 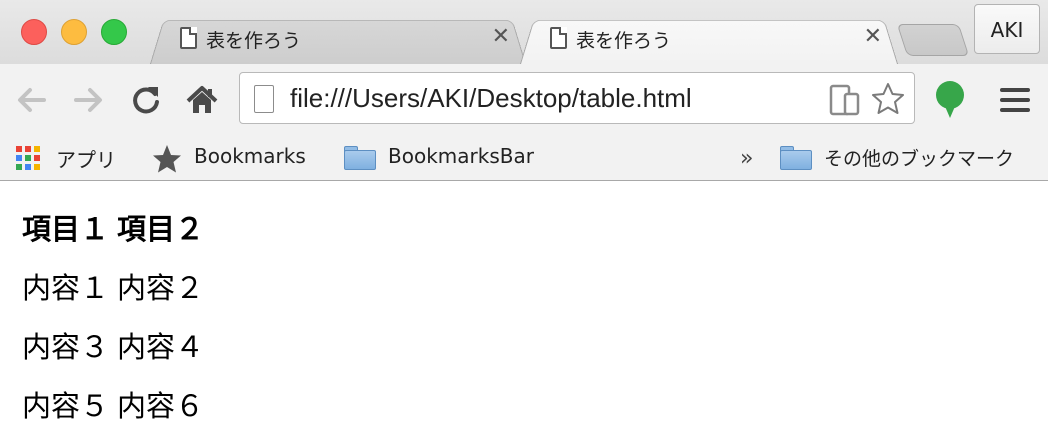 I want to click on back-button, so click(x=32, y=100).